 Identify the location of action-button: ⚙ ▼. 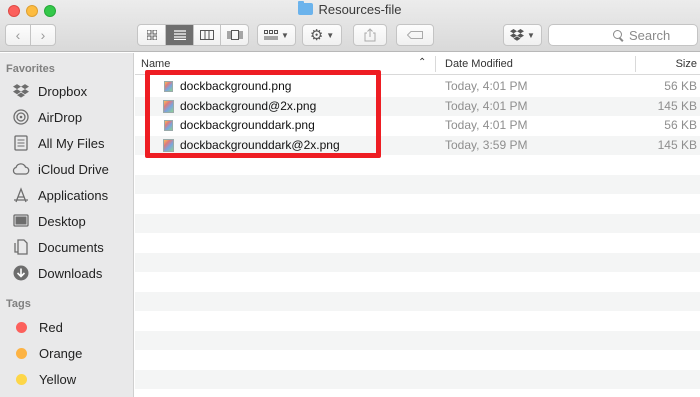
(322, 35).